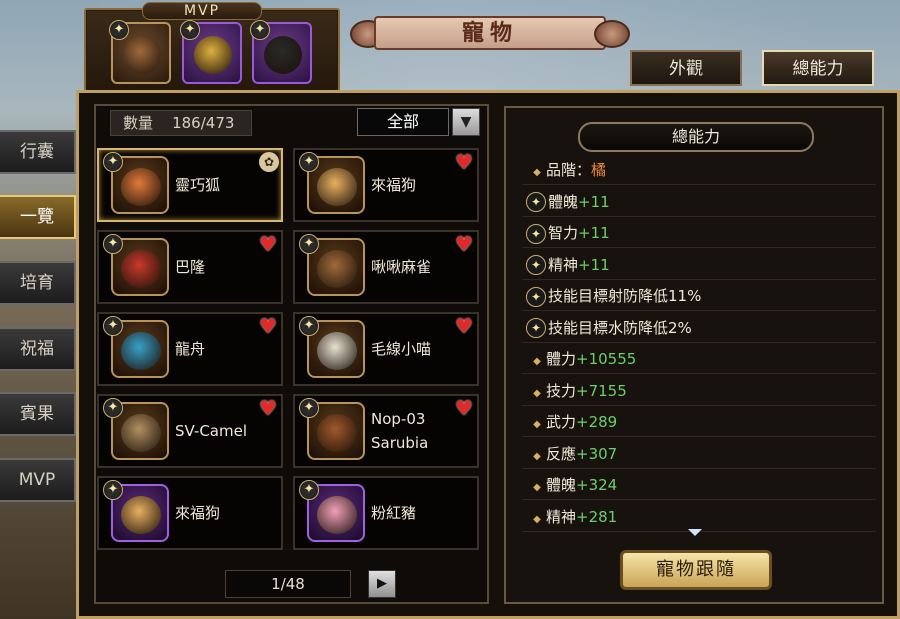 Image resolution: width=900 pixels, height=619 pixels. What do you see at coordinates (699, 517) in the screenshot?
I see `ability-row: ◆ 精神+281` at bounding box center [699, 517].